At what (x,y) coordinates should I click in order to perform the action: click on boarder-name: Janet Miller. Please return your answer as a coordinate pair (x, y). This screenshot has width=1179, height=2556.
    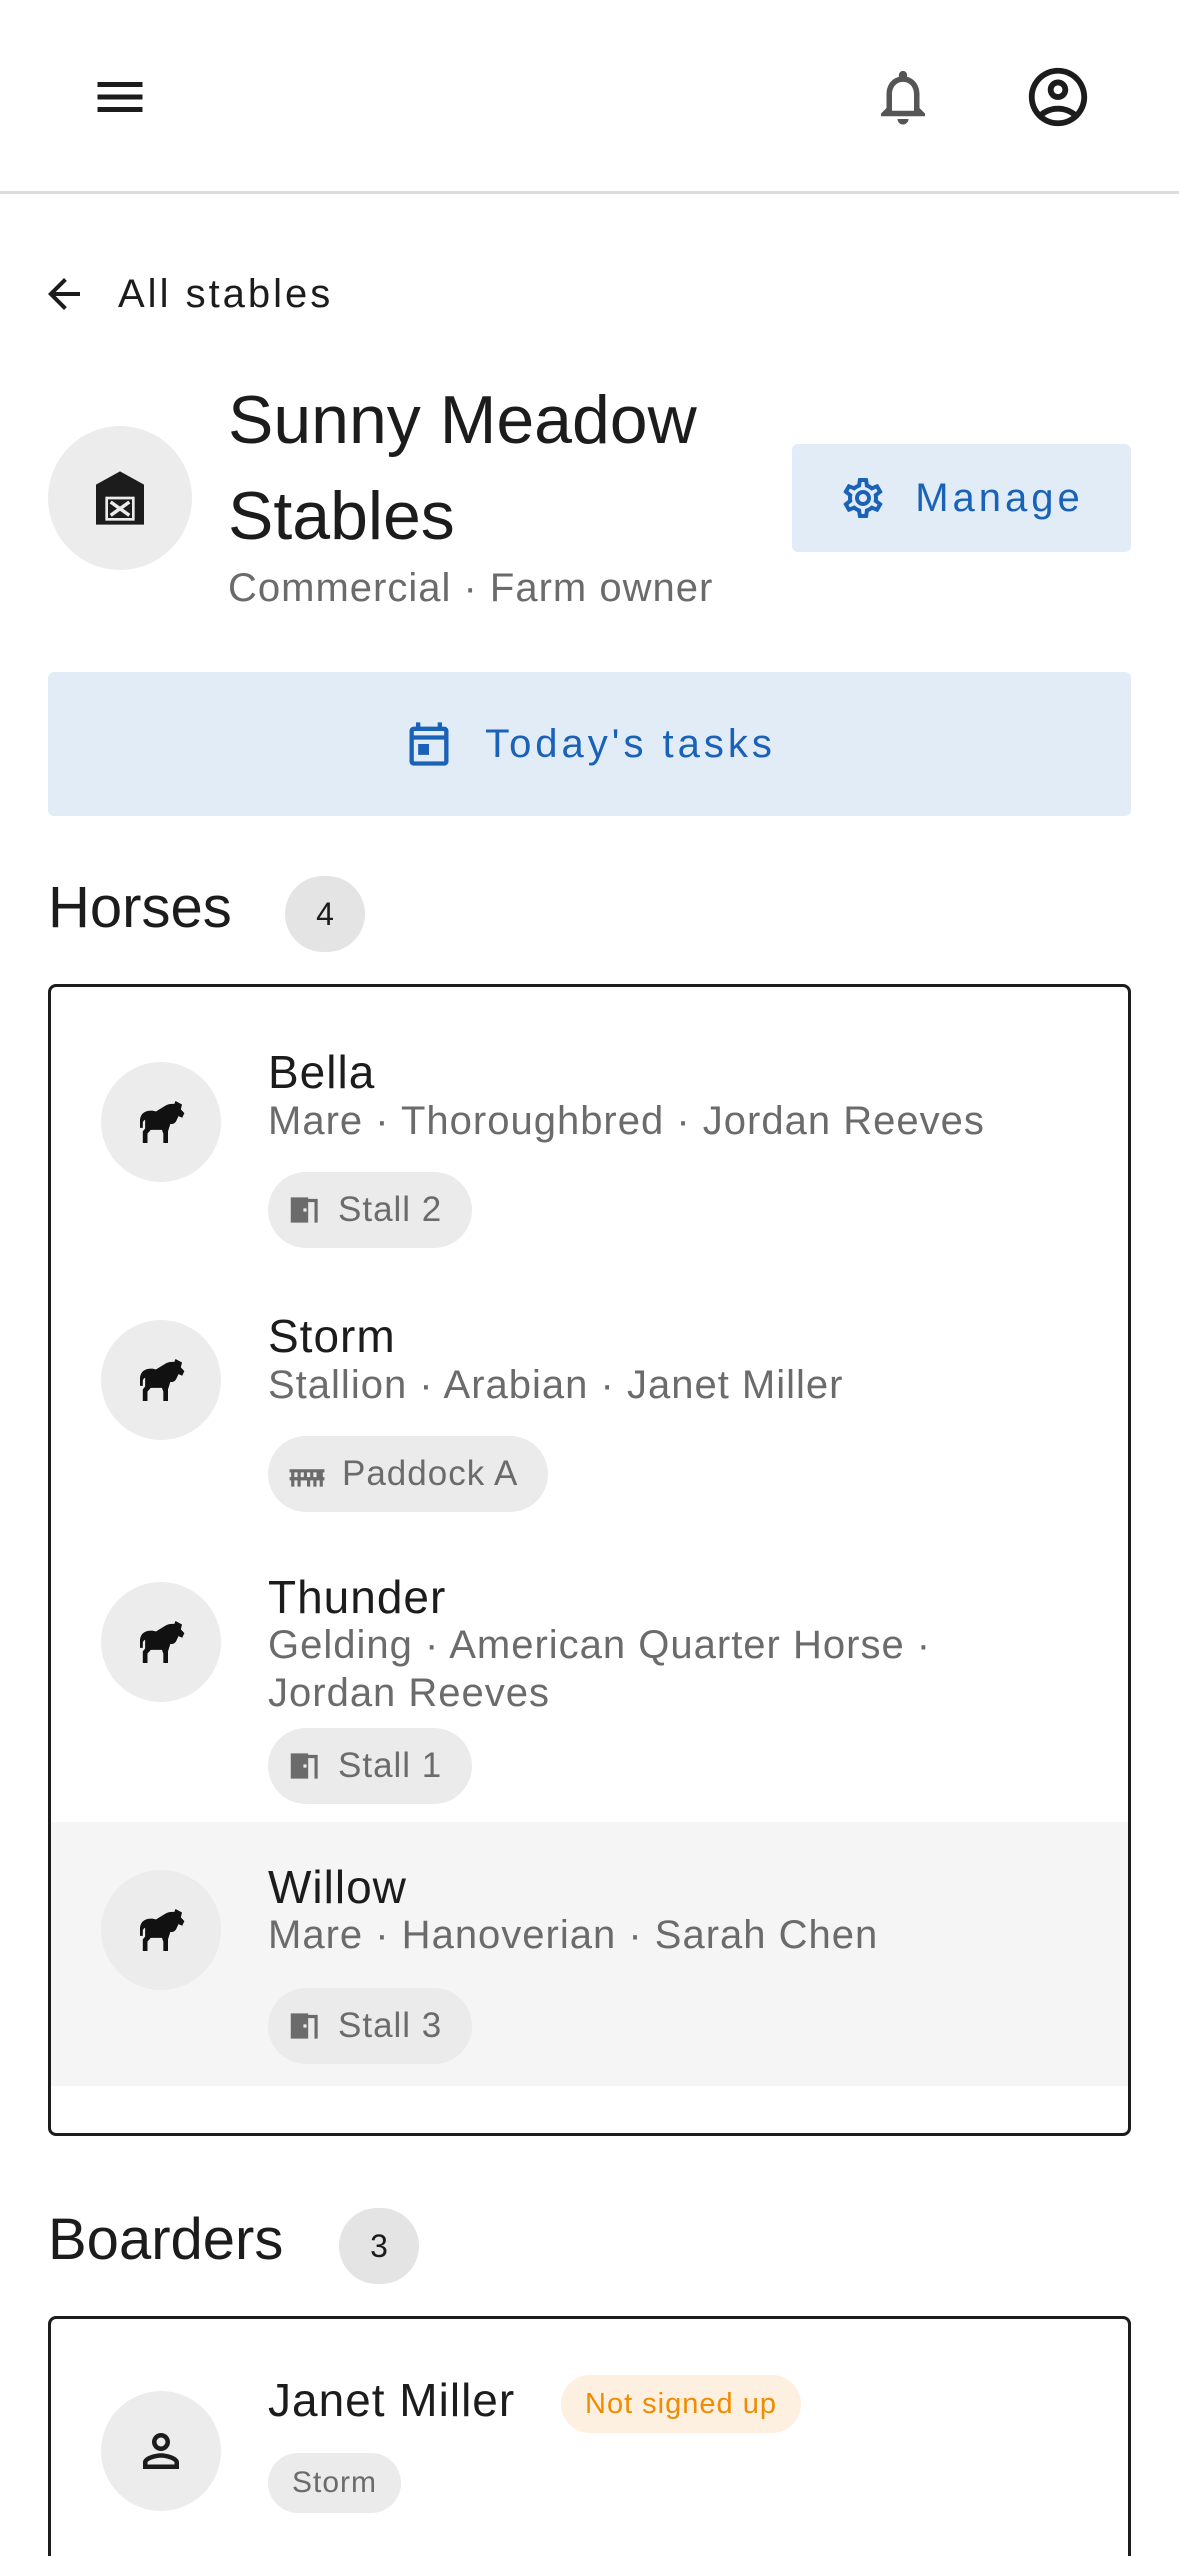
    Looking at the image, I should click on (392, 2400).